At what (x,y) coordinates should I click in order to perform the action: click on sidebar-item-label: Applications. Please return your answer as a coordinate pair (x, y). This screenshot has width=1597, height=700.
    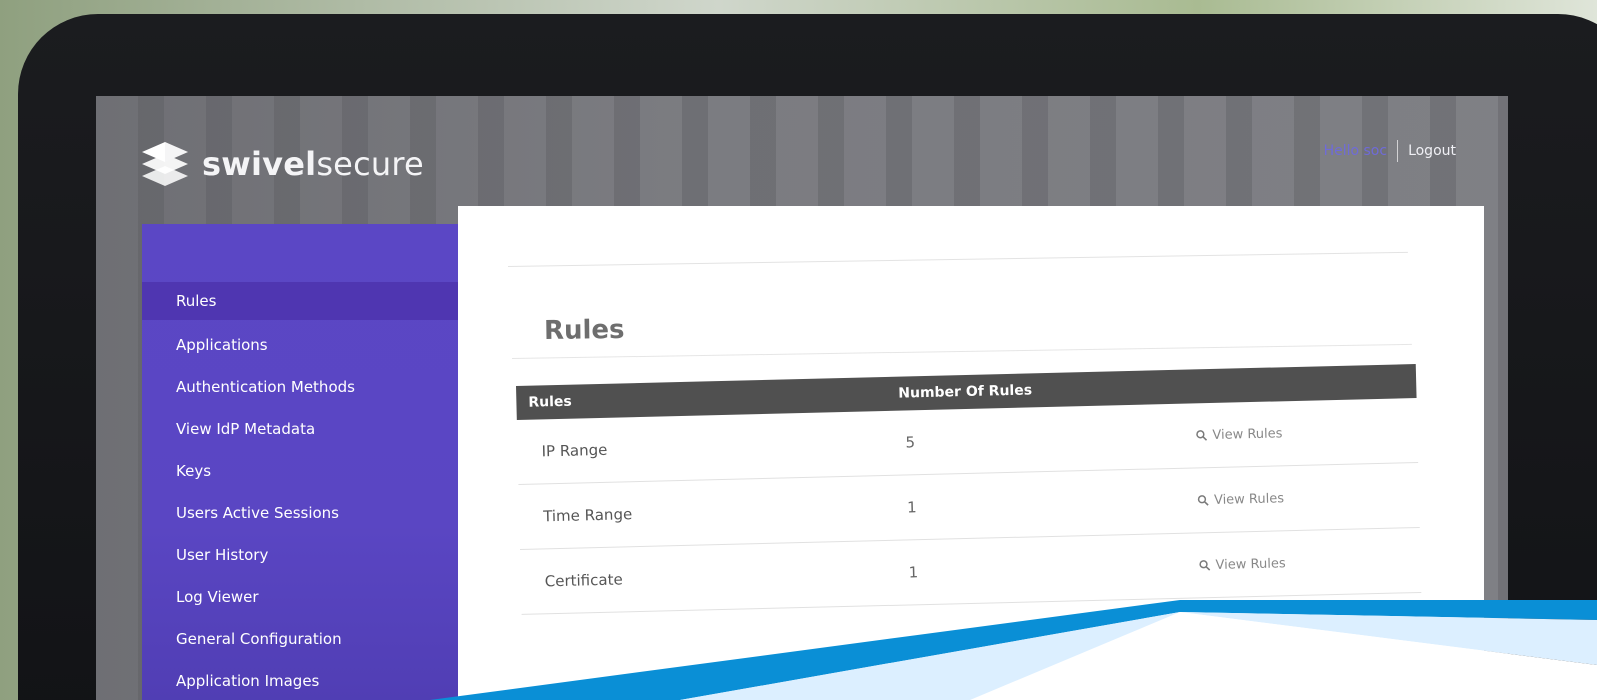
    Looking at the image, I should click on (222, 345).